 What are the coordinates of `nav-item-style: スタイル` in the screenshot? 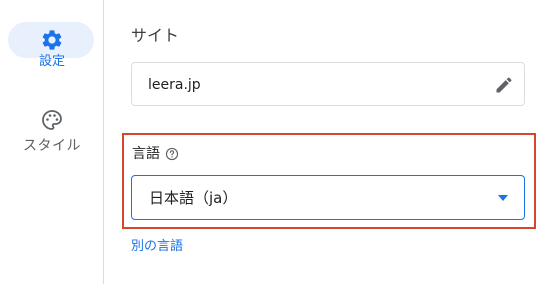 It's located at (52, 127).